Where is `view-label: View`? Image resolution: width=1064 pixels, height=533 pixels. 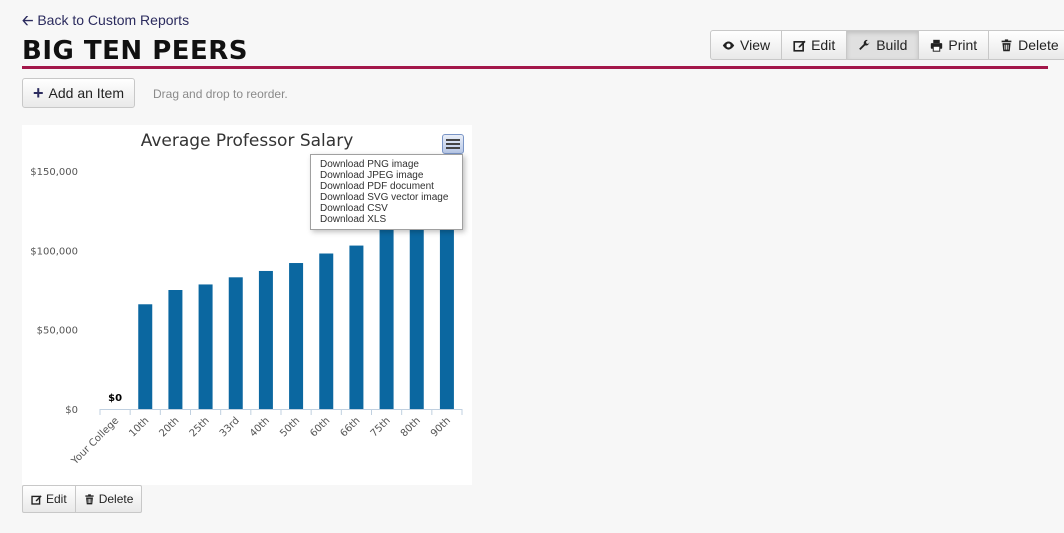
view-label: View is located at coordinates (755, 45).